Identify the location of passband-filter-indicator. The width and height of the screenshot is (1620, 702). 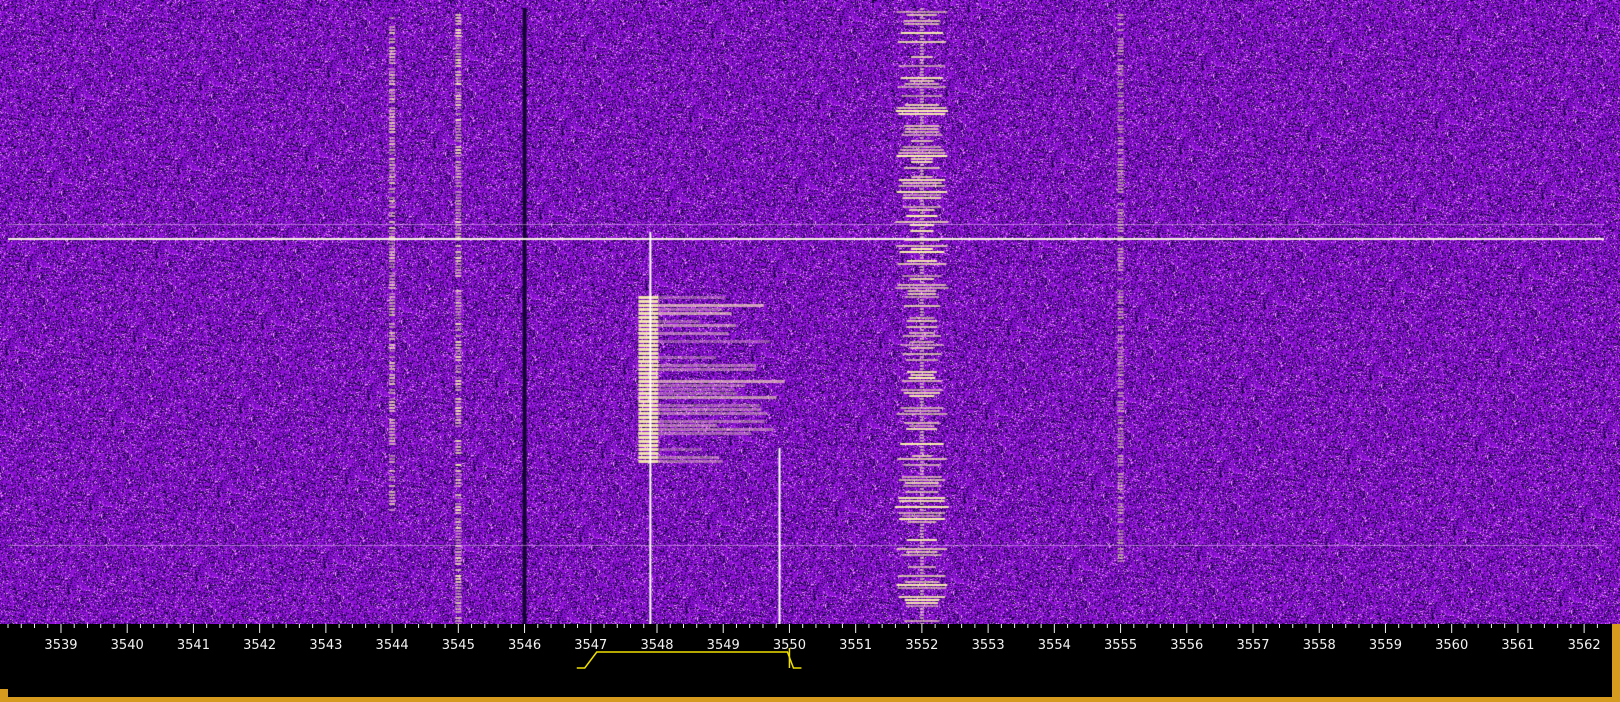
(802, 668).